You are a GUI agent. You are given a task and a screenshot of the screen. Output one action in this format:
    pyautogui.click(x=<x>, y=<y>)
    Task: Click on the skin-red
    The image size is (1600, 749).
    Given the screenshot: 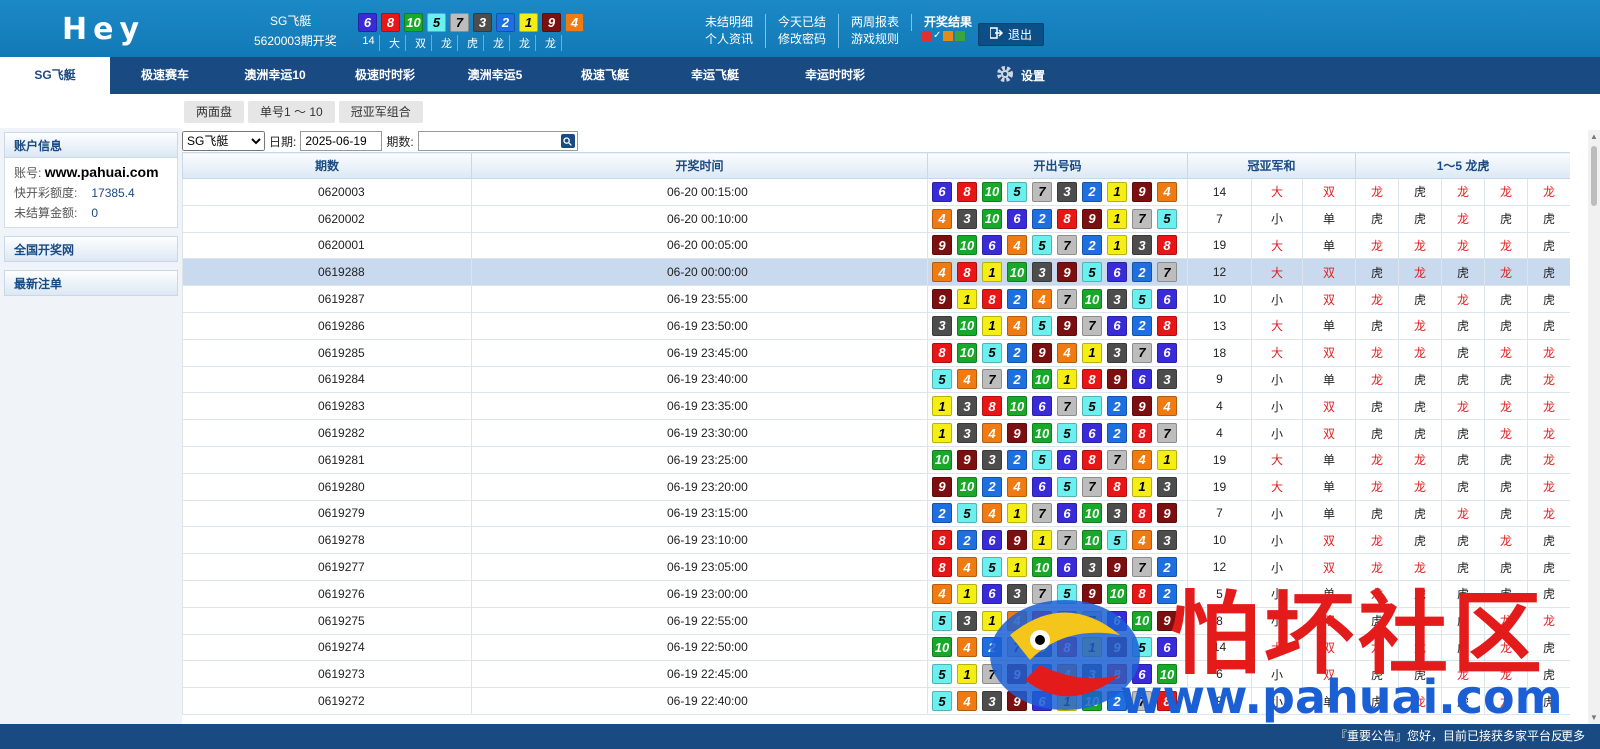 What is the action you would take?
    pyautogui.click(x=926, y=36)
    